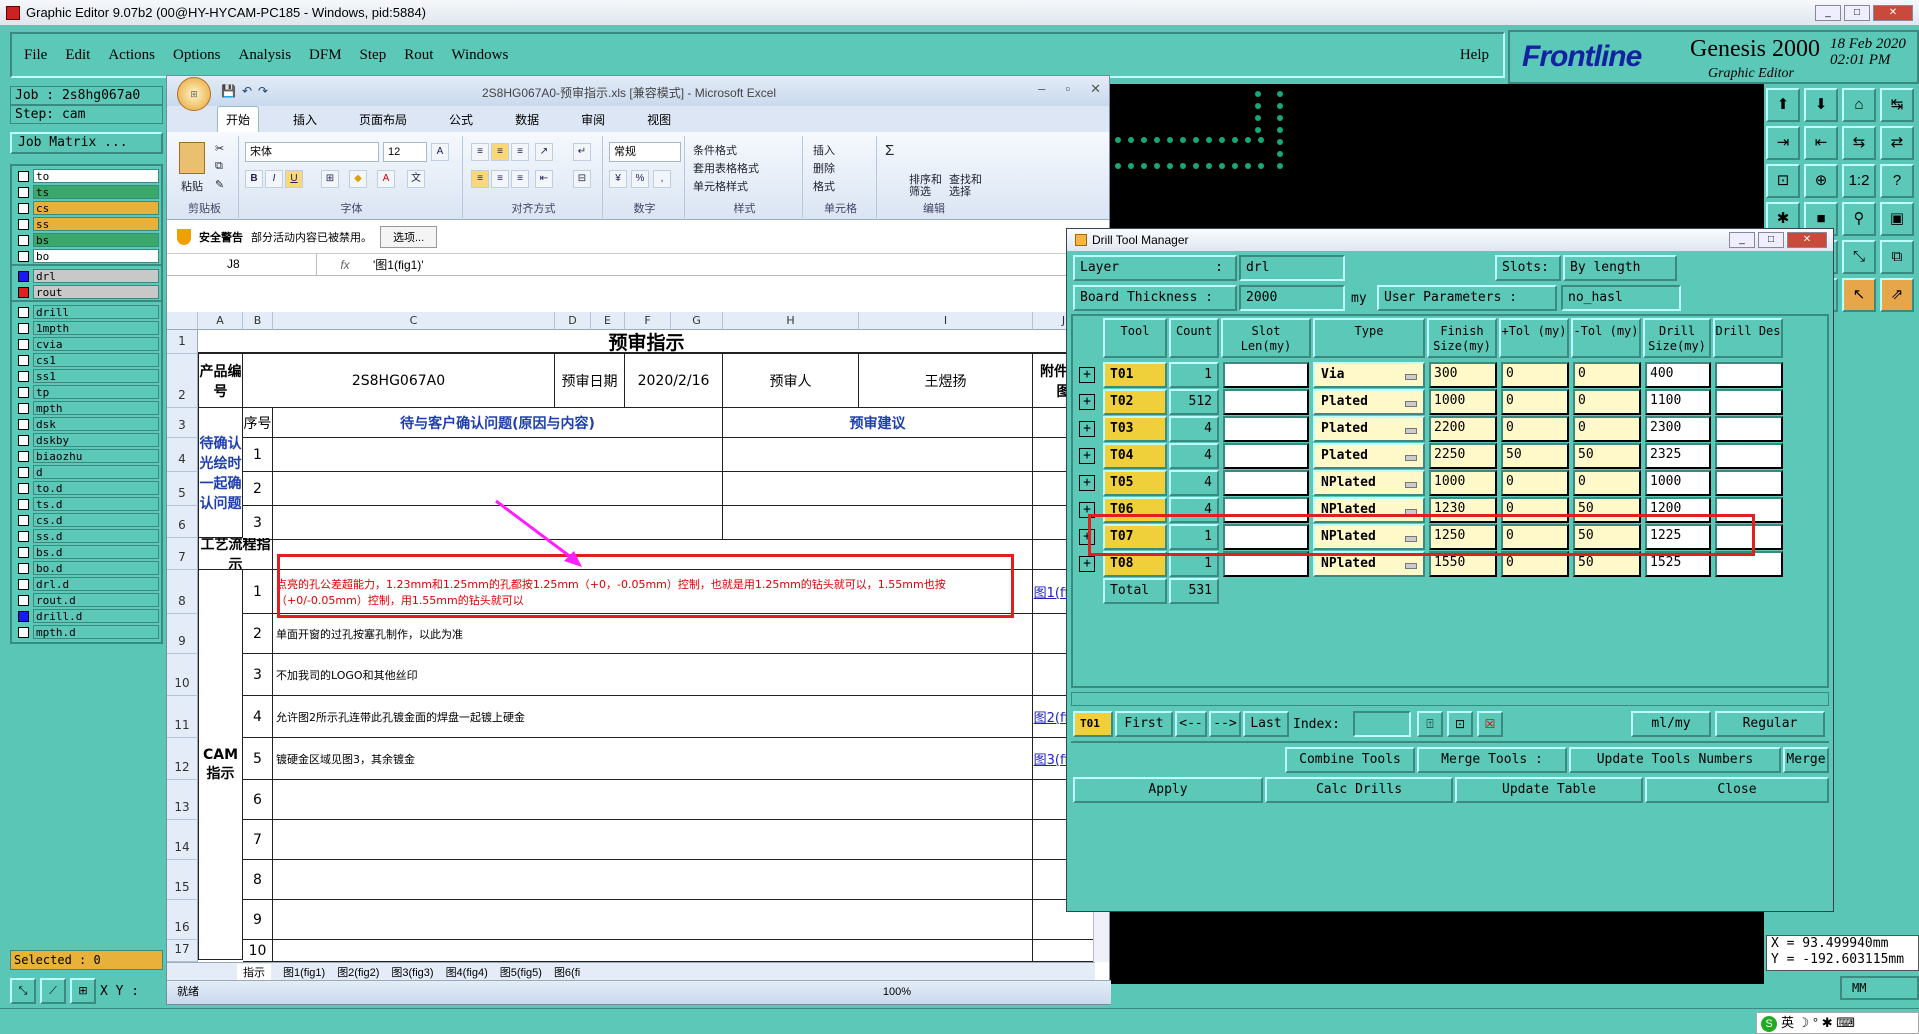  I want to click on help-icon: ?, so click(1897, 181).